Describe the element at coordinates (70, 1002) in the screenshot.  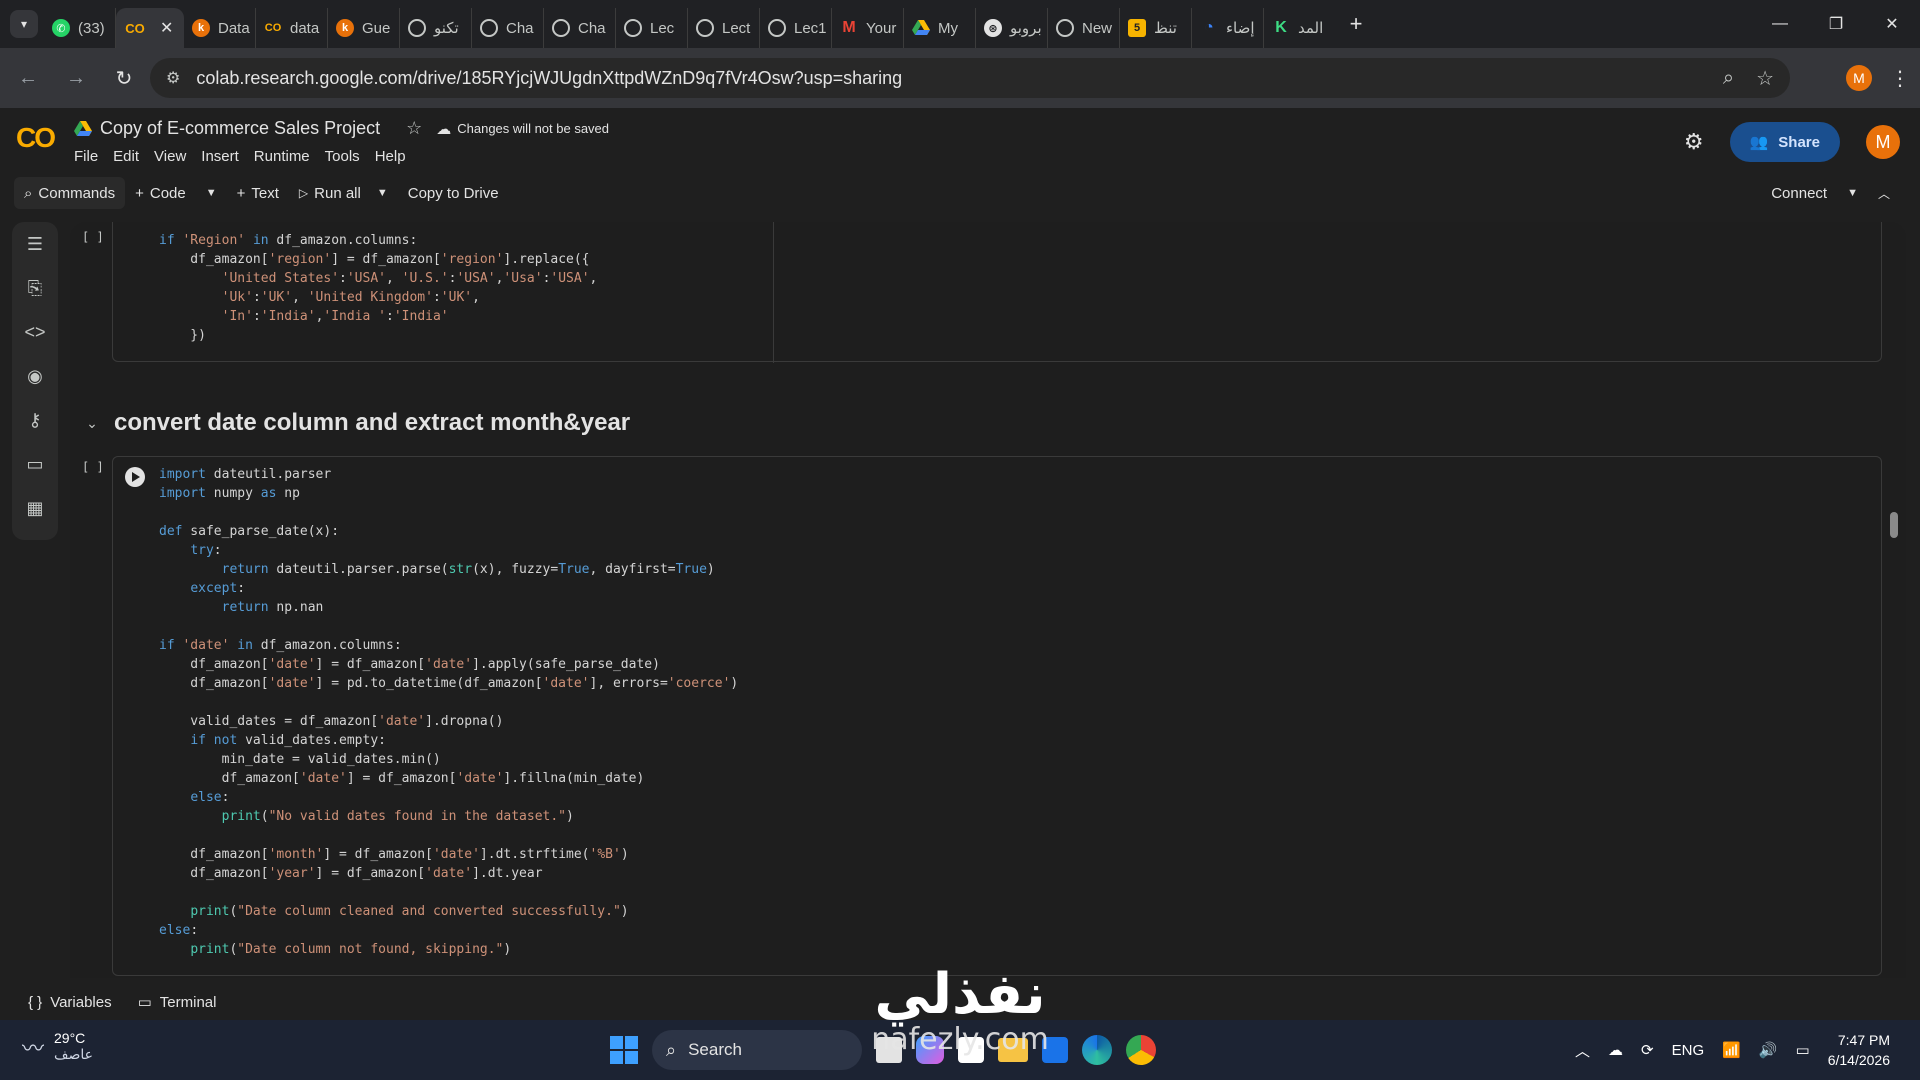
I see `variables-button: { } Variables` at that location.